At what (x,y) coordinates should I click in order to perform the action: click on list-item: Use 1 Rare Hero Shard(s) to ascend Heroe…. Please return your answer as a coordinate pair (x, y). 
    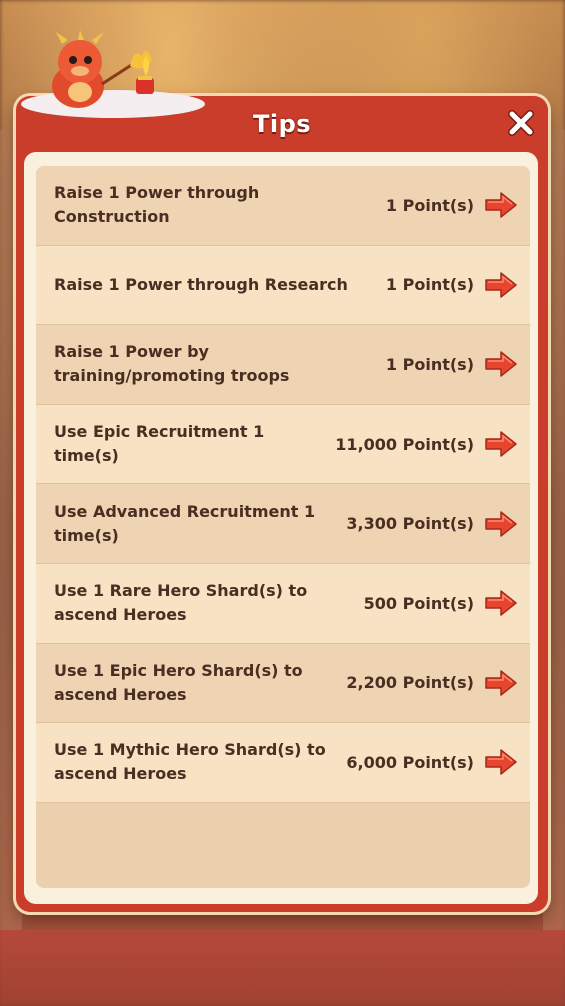
    Looking at the image, I should click on (283, 603).